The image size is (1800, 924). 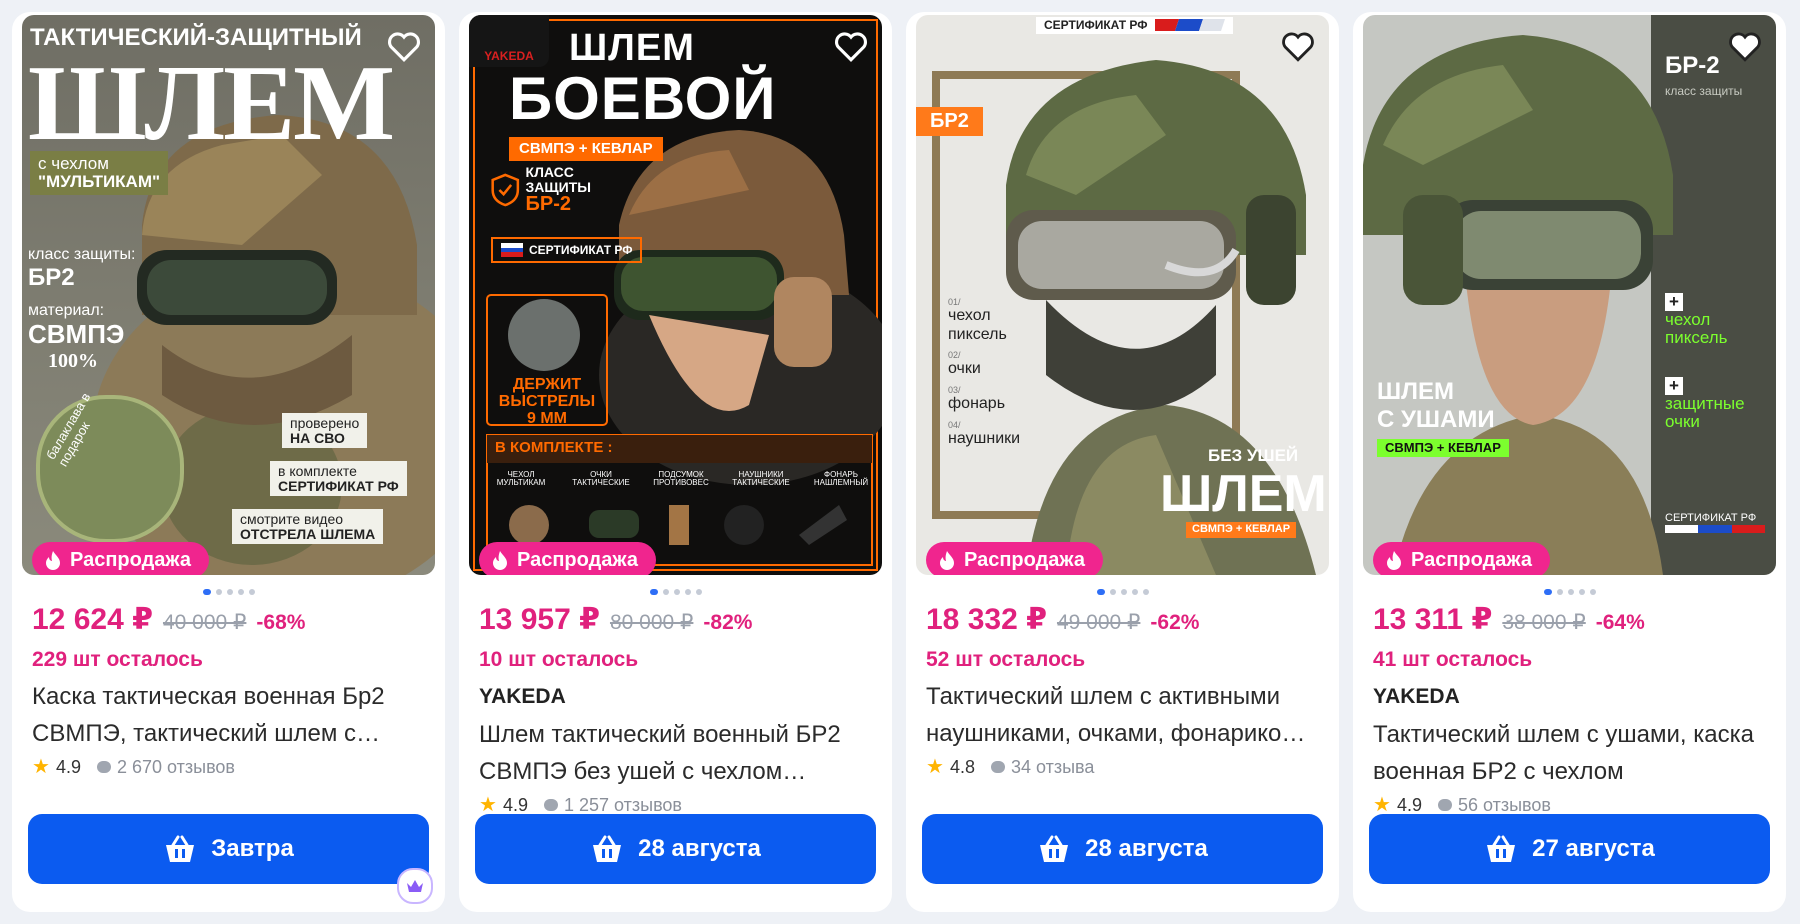 I want to click on img-feature: в комплекте СЕРТИФИКАТ РФ, so click(x=338, y=479).